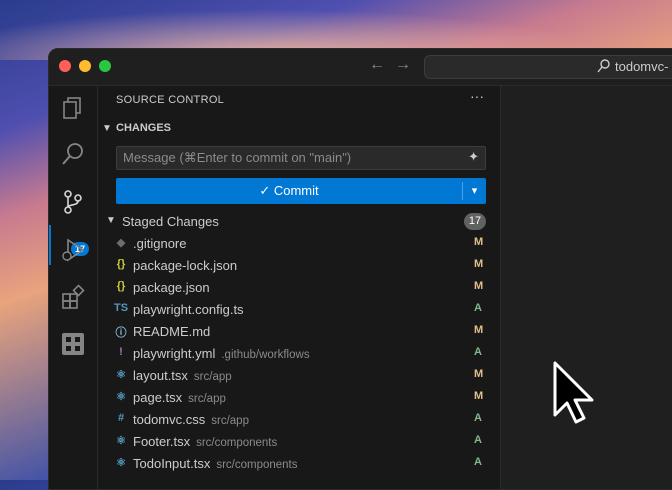  Describe the element at coordinates (105, 66) in the screenshot. I see `maximize-window-button` at that location.